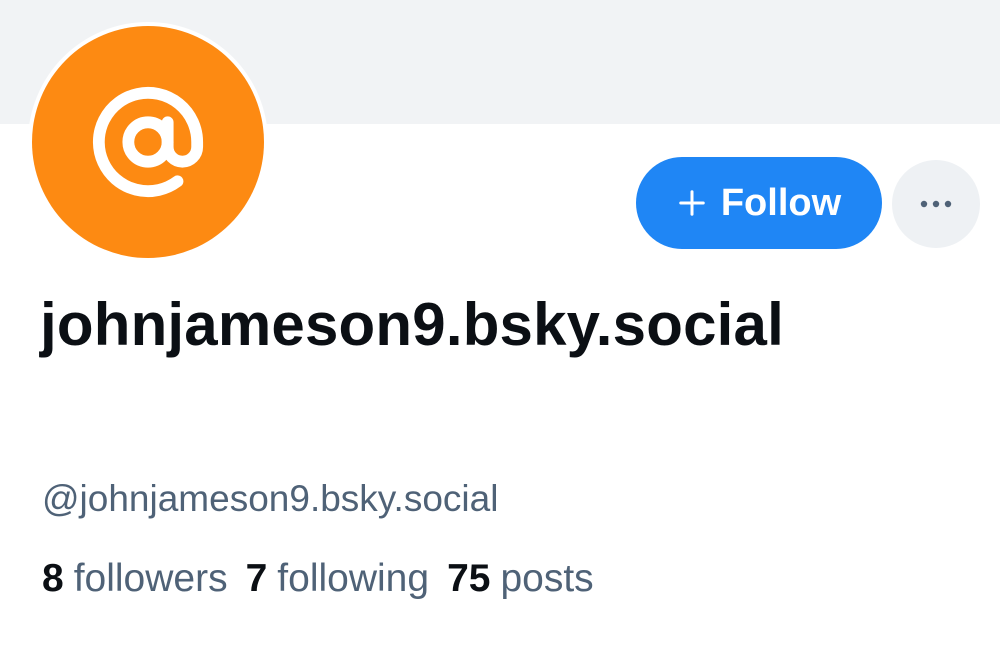  Describe the element at coordinates (692, 203) in the screenshot. I see `plus-icon` at that location.